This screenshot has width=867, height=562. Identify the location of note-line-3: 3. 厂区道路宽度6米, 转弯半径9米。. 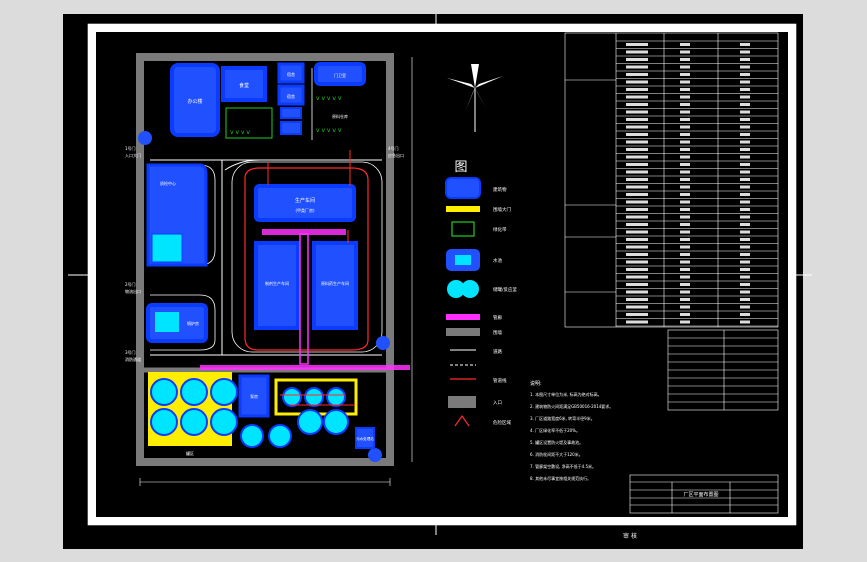
(562, 418).